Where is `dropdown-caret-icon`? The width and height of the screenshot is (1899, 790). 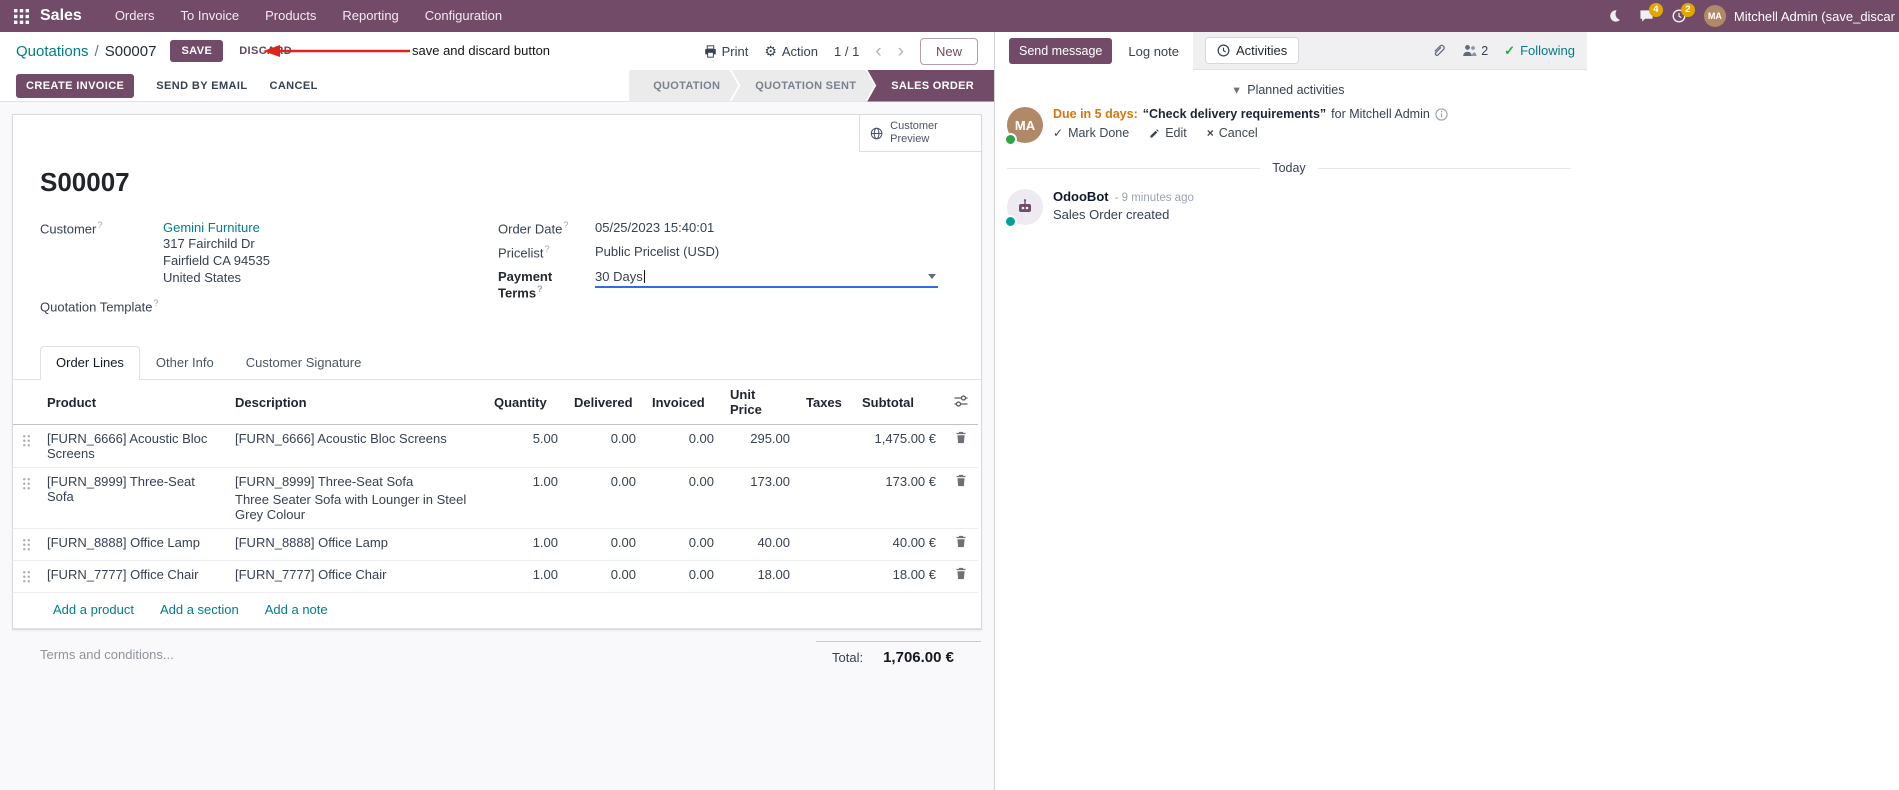 dropdown-caret-icon is located at coordinates (932, 276).